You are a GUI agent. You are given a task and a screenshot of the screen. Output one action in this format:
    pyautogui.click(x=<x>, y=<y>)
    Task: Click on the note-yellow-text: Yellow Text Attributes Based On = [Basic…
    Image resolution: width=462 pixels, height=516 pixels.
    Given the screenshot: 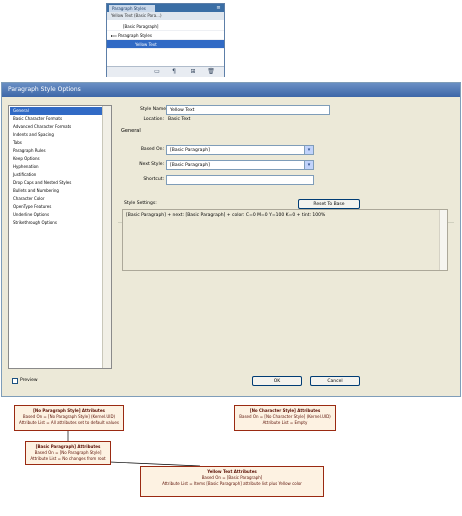 What is the action you would take?
    pyautogui.click(x=232, y=481)
    